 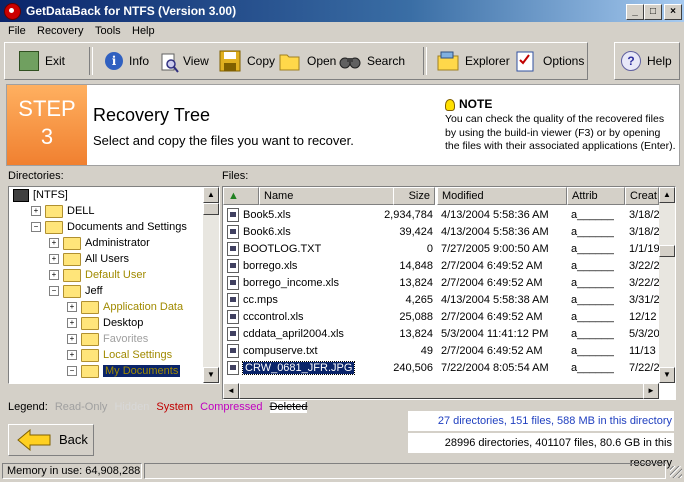 I want to click on file-list-vscrollbar: ▲ ▼, so click(x=667, y=285).